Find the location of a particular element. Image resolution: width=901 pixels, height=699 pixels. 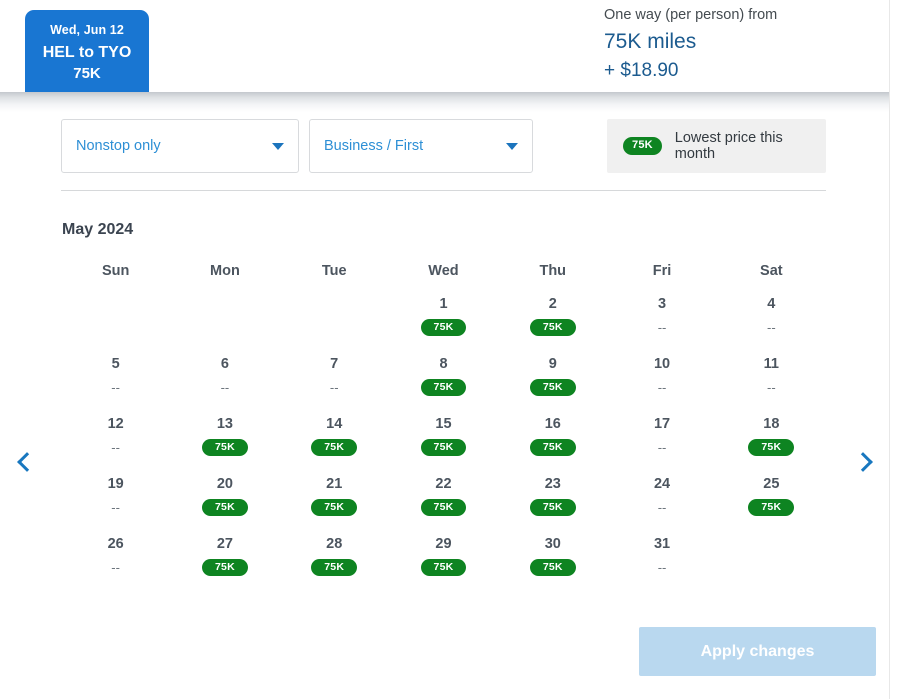

calendar-day-number: 3 is located at coordinates (662, 304).